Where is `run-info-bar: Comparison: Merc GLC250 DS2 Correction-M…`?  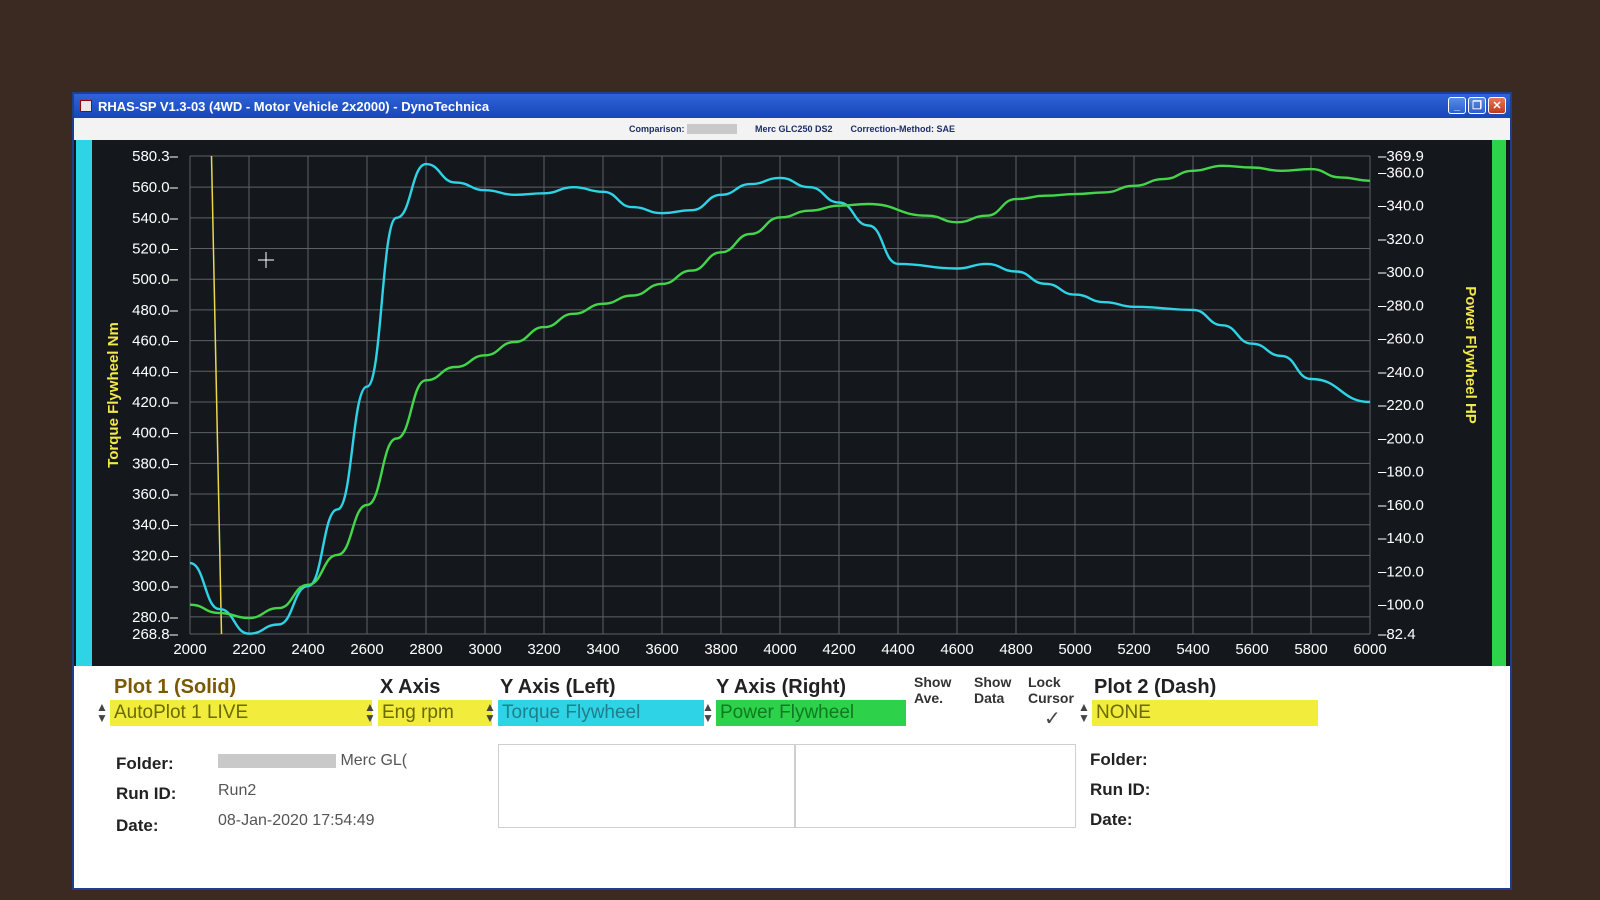 run-info-bar: Comparison: Merc GLC250 DS2 Correction-M… is located at coordinates (792, 129).